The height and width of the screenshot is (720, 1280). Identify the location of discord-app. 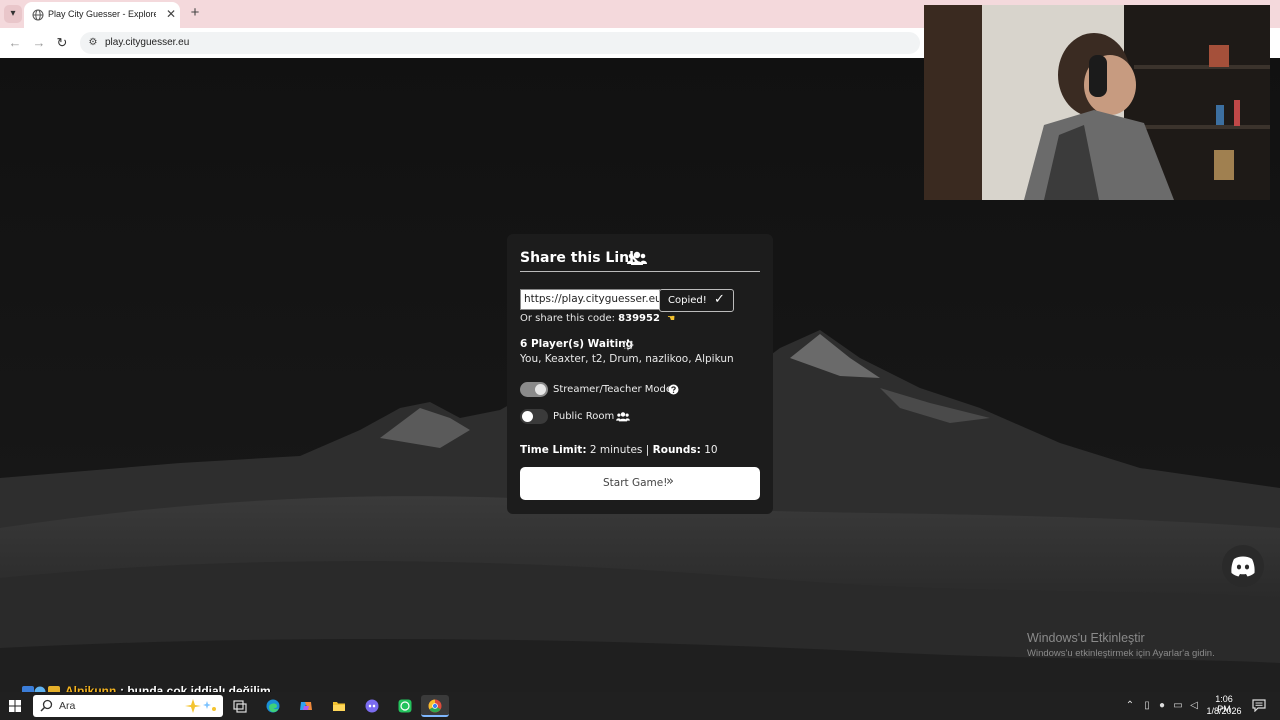
(372, 706).